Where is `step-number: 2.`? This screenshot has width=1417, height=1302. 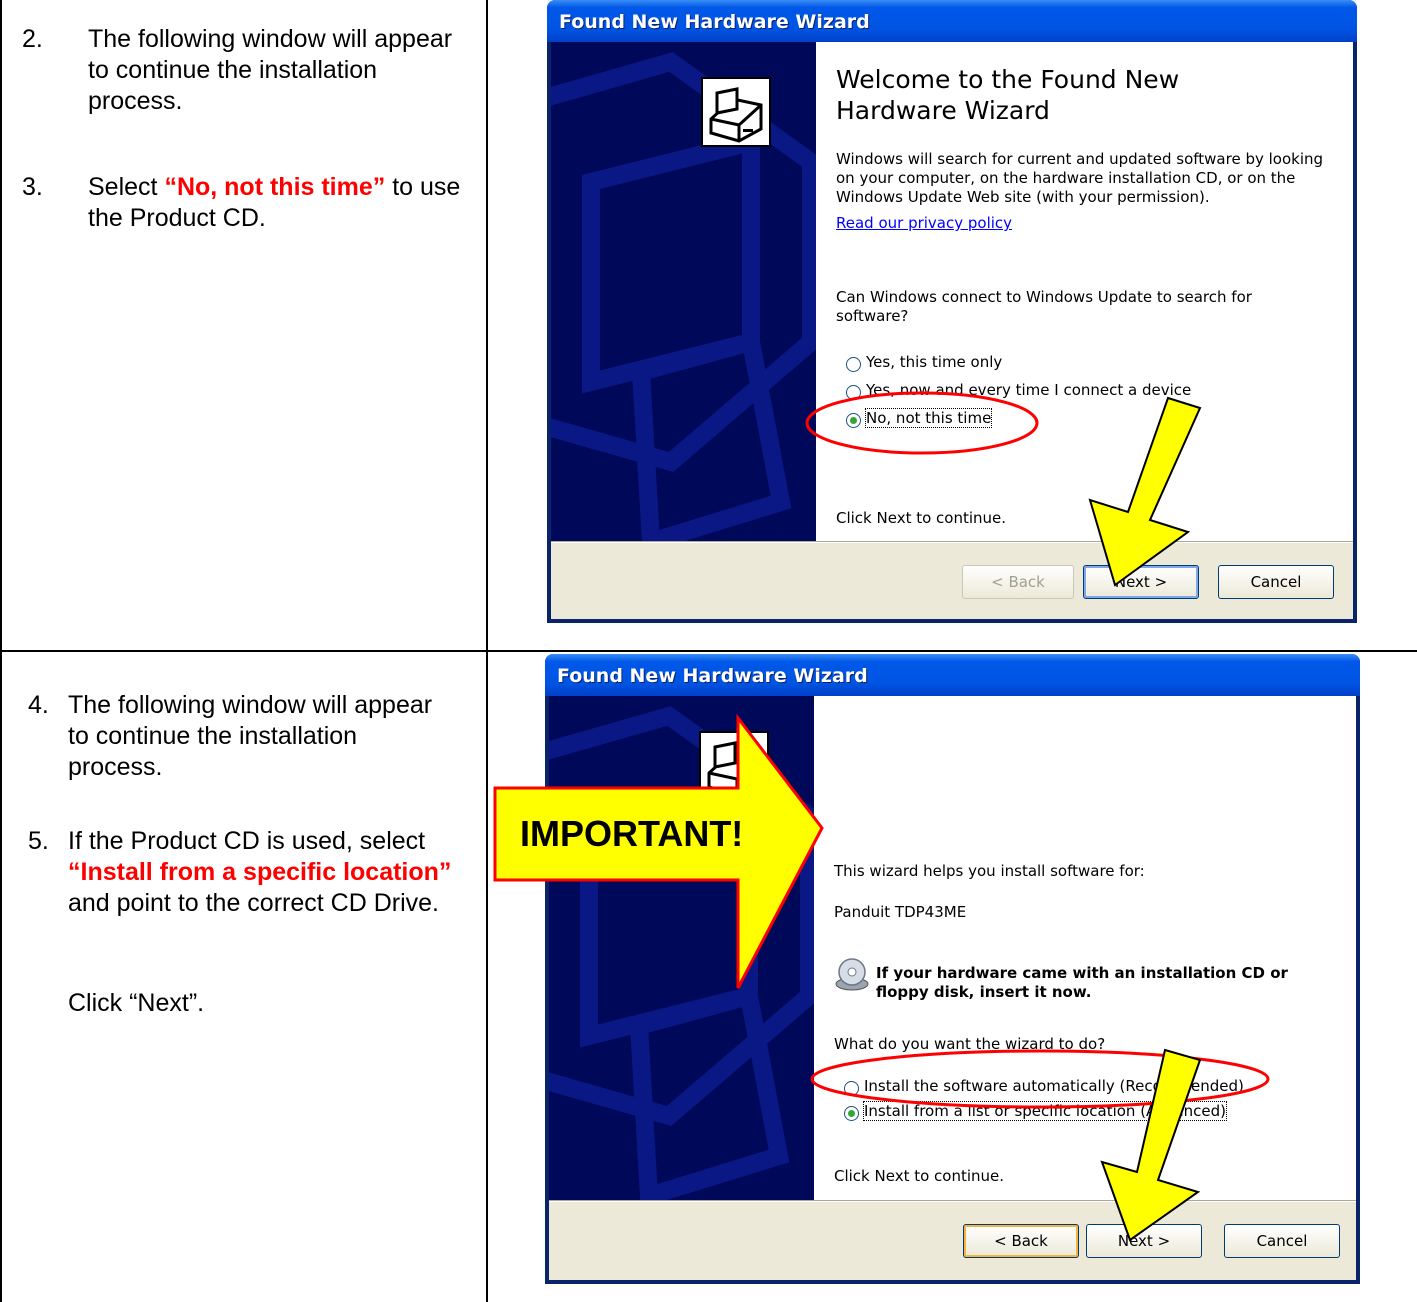
step-number: 2. is located at coordinates (32, 39).